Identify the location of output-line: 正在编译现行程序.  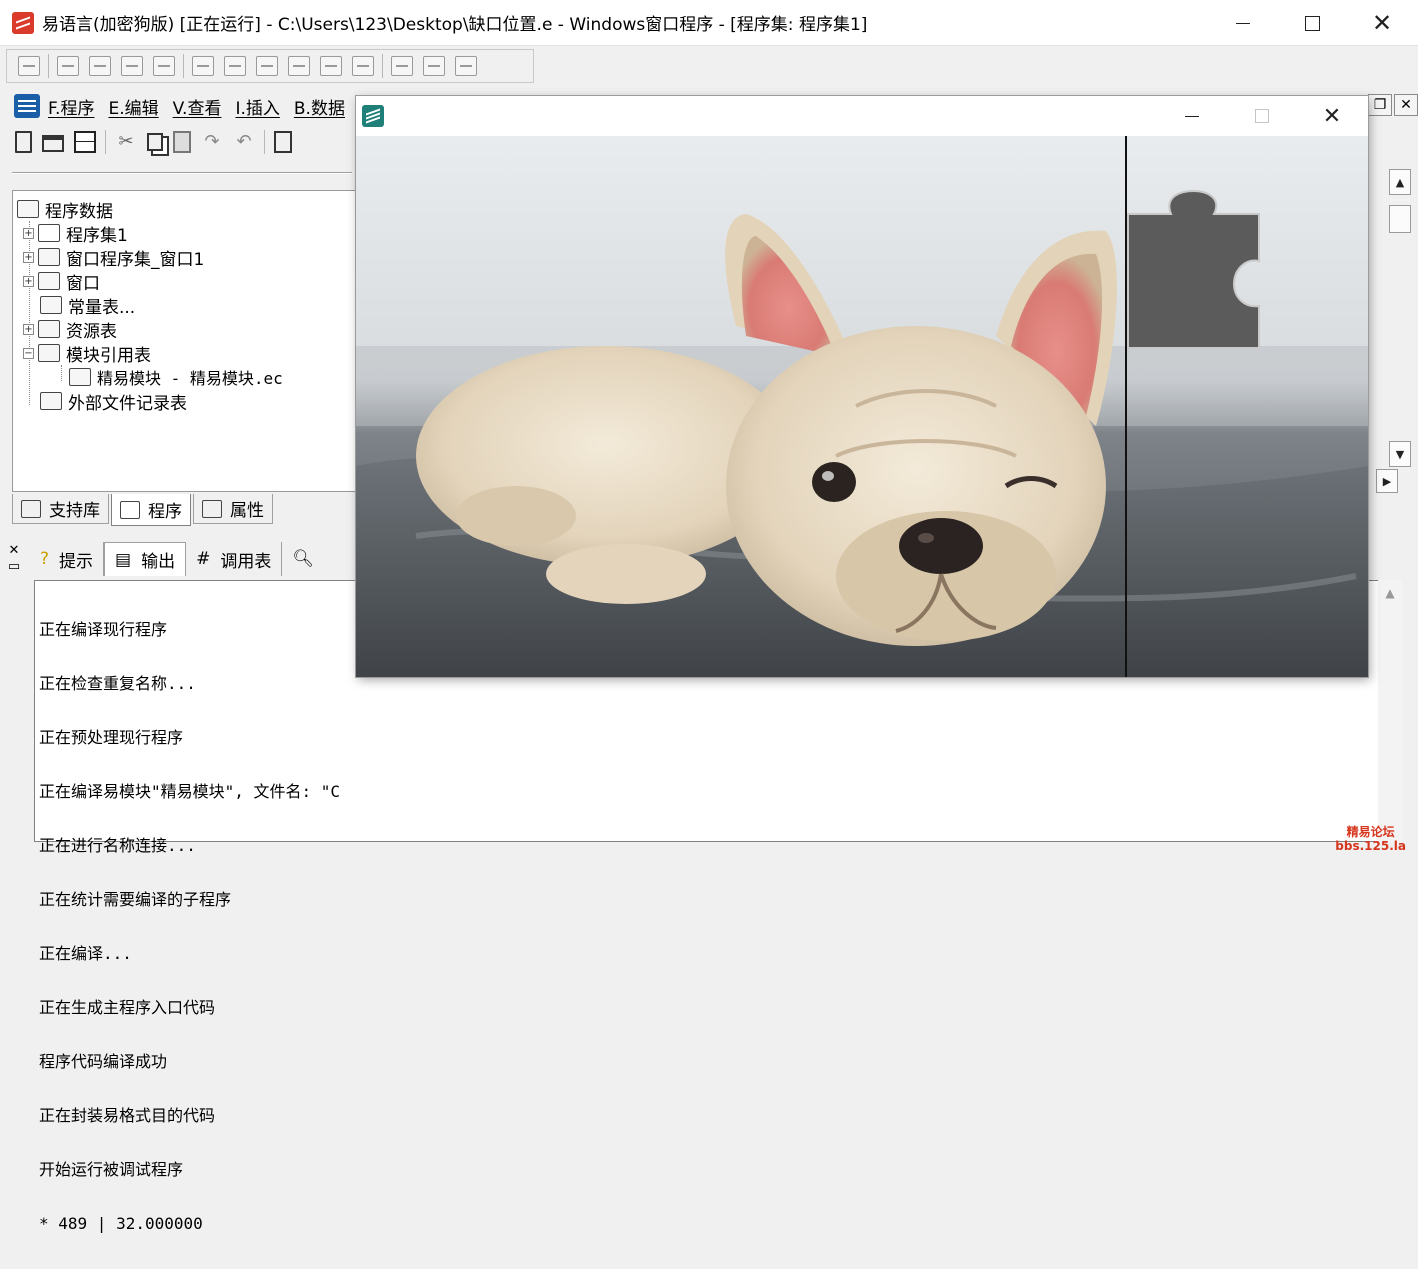
(103, 629).